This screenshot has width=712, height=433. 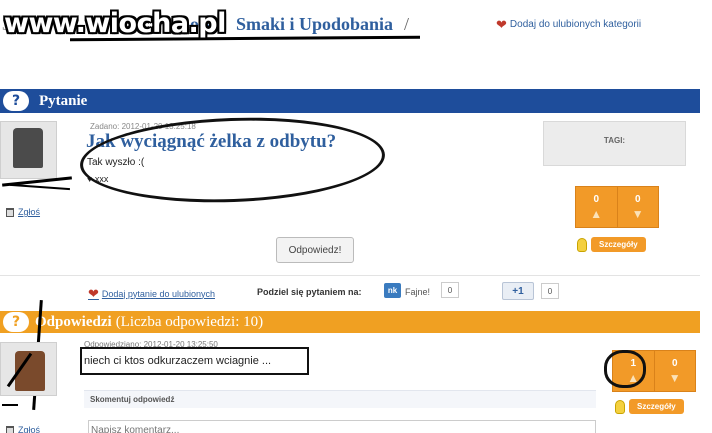 I want to click on watermark: www.wiocha.pl, so click(x=115, y=23).